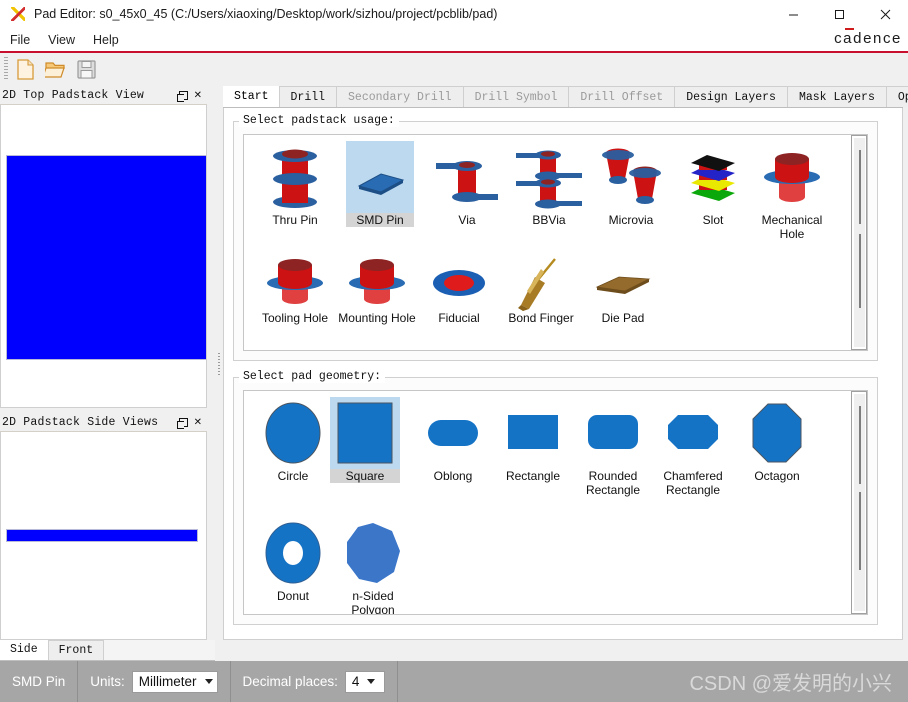 This screenshot has width=908, height=702. What do you see at coordinates (219, 362) in the screenshot?
I see `vertical-splitter` at bounding box center [219, 362].